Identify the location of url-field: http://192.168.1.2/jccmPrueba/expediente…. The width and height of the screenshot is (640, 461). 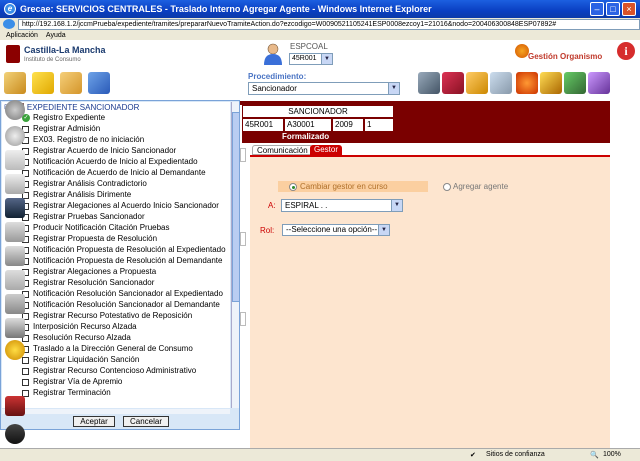
(329, 24).